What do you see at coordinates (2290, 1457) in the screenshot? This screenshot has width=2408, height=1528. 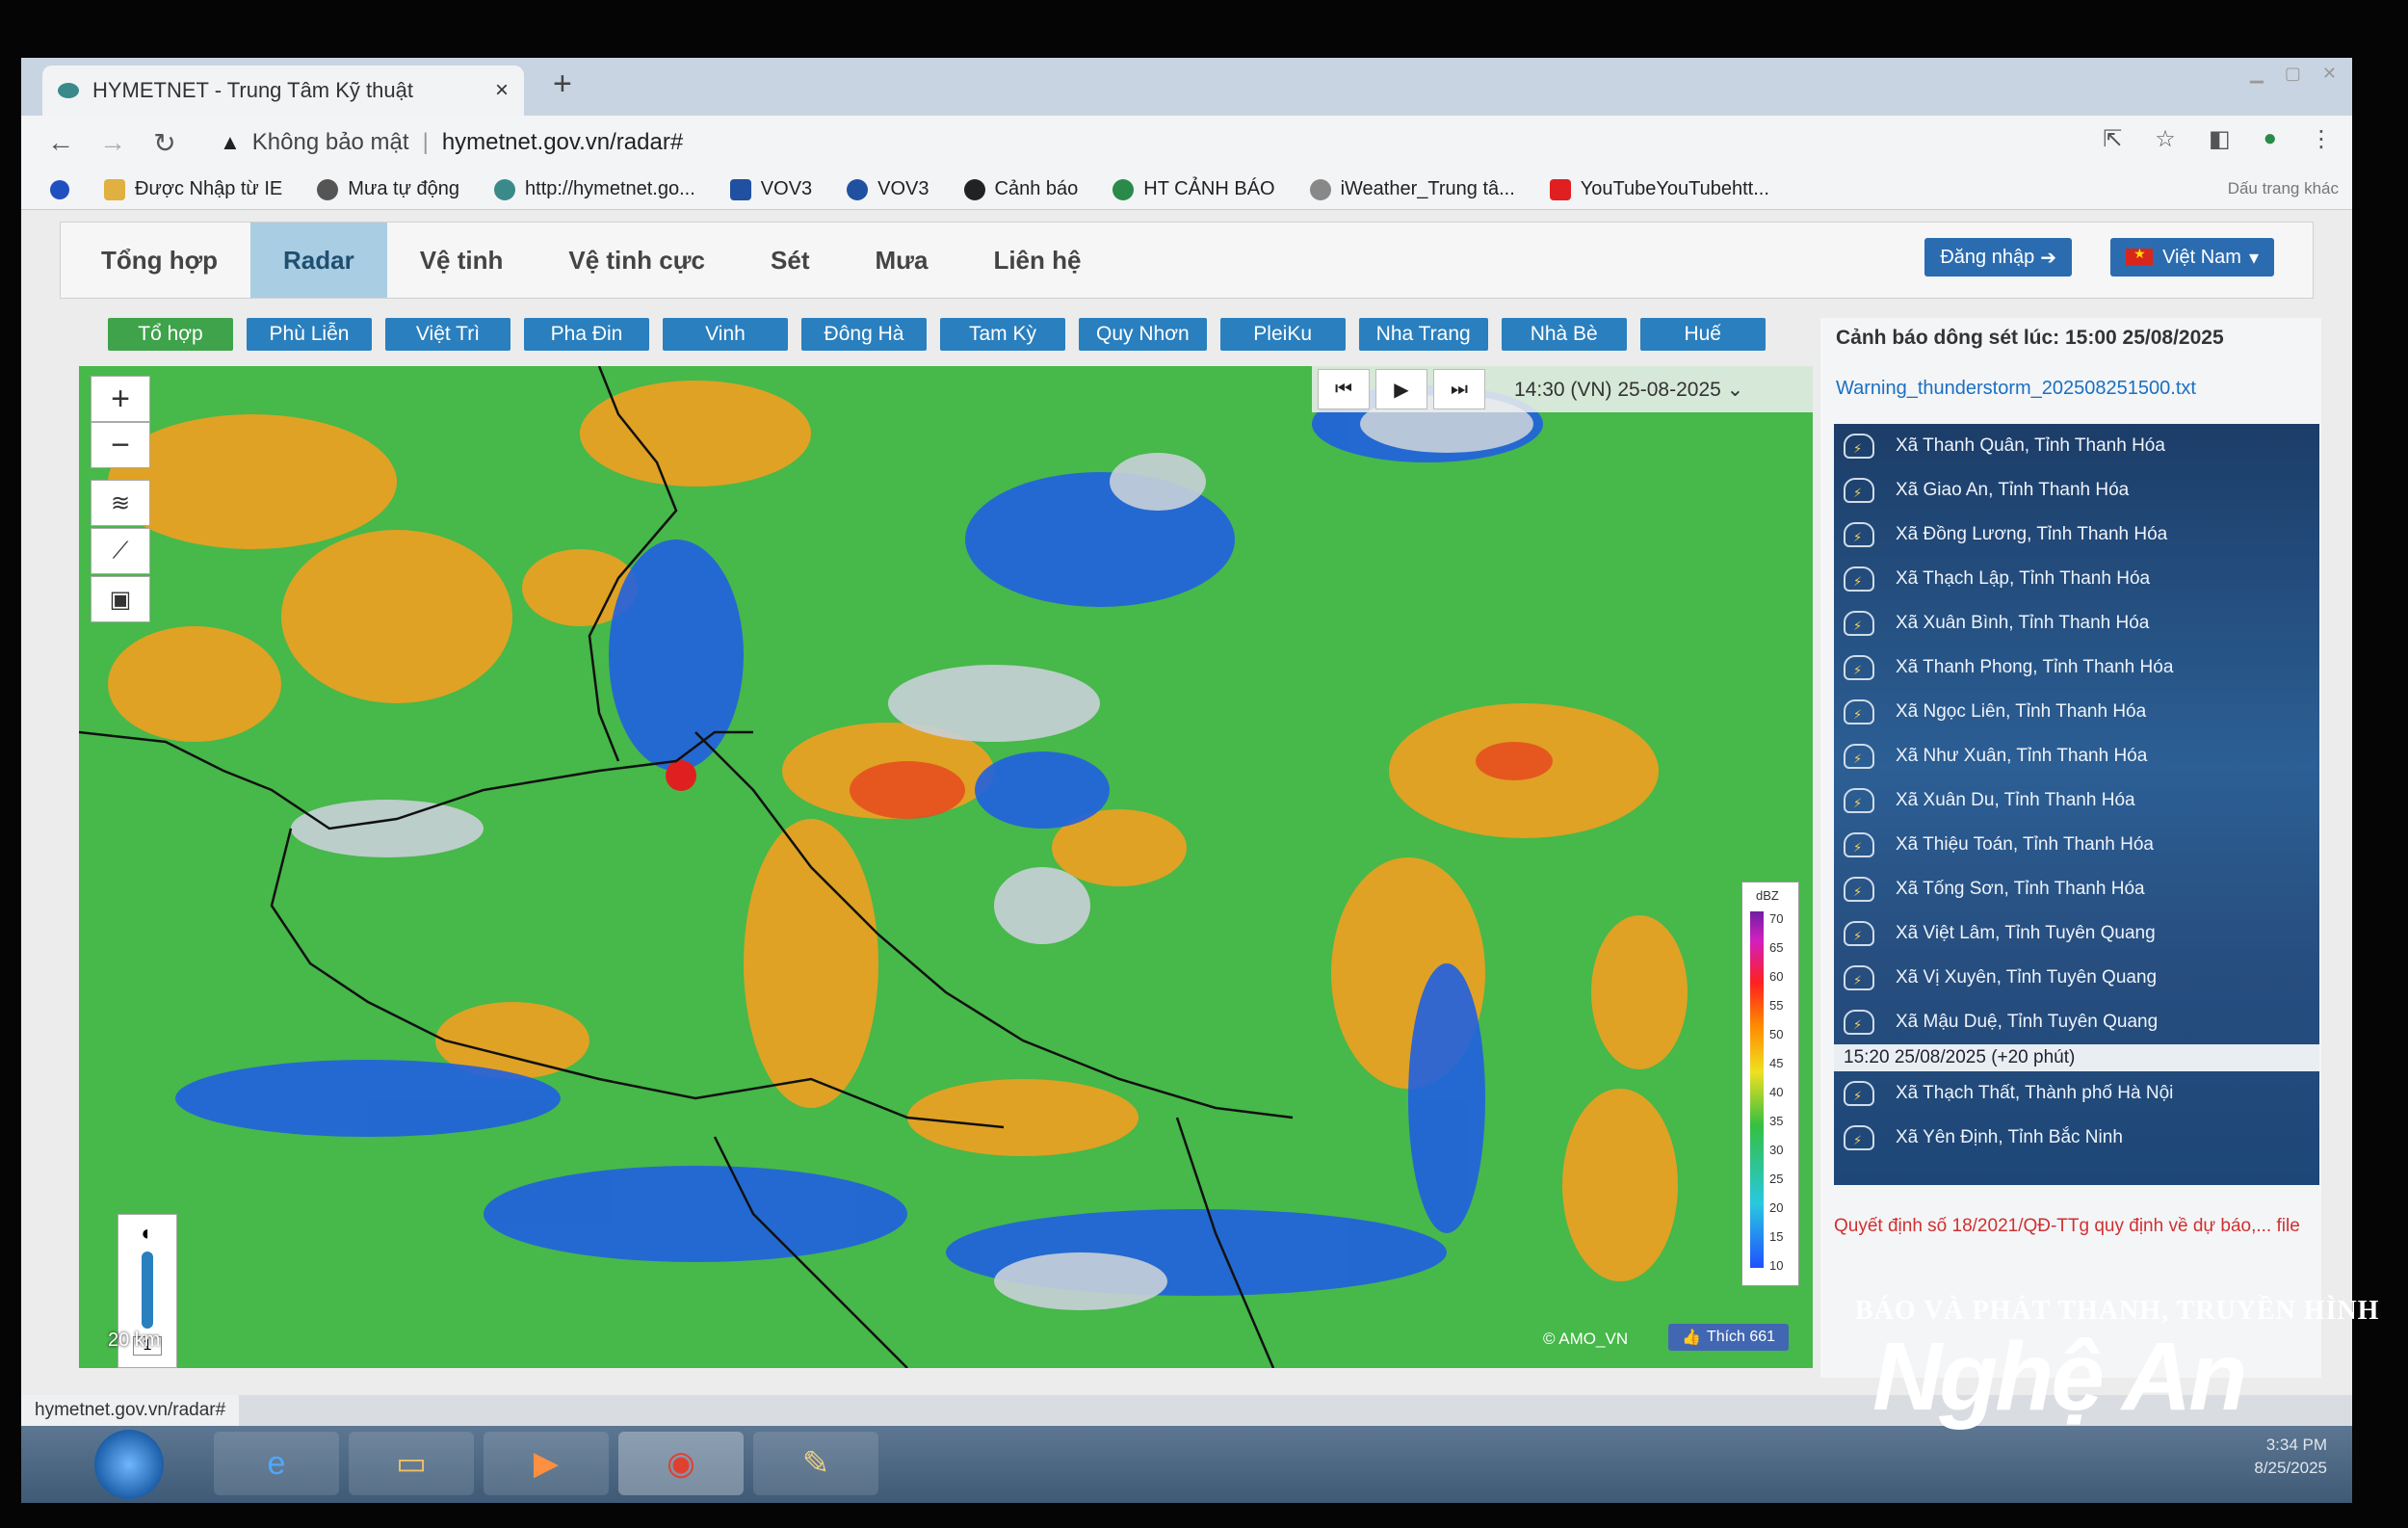 I see `clock: 3:34 PM 8/25/2025` at bounding box center [2290, 1457].